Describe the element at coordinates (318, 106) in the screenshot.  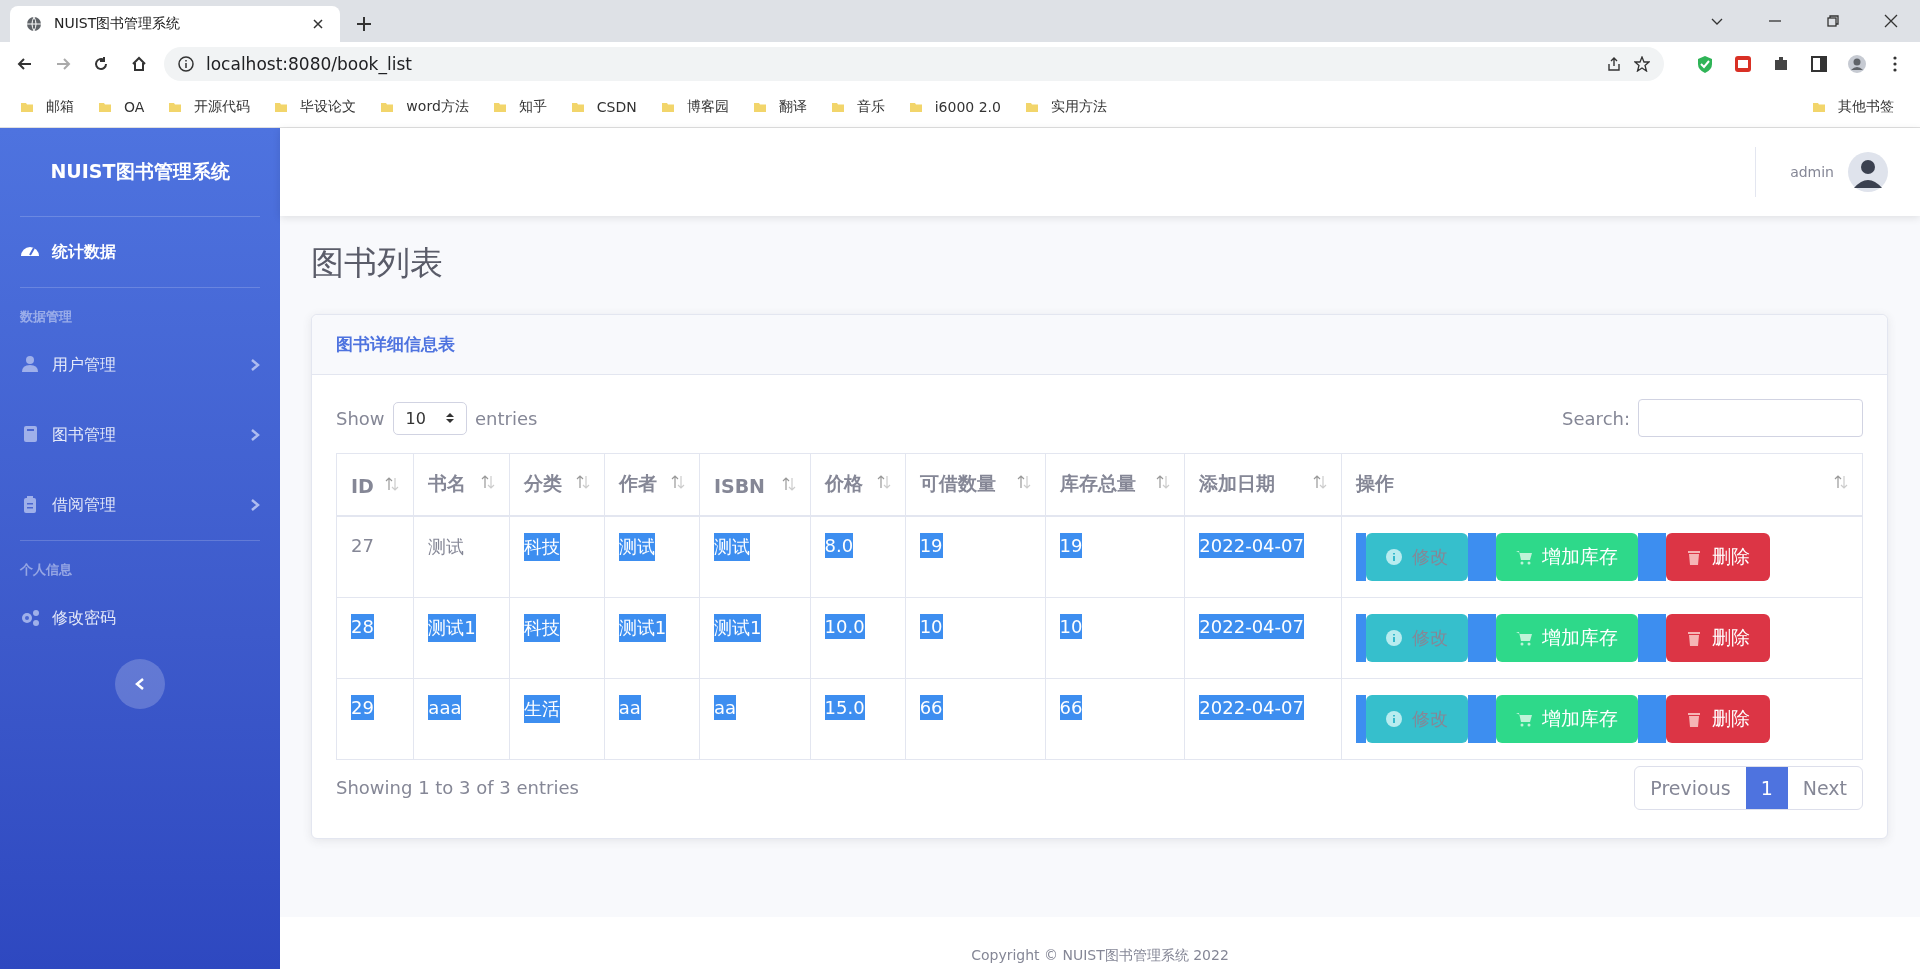
I see `bookmark-link: 毕设论文` at that location.